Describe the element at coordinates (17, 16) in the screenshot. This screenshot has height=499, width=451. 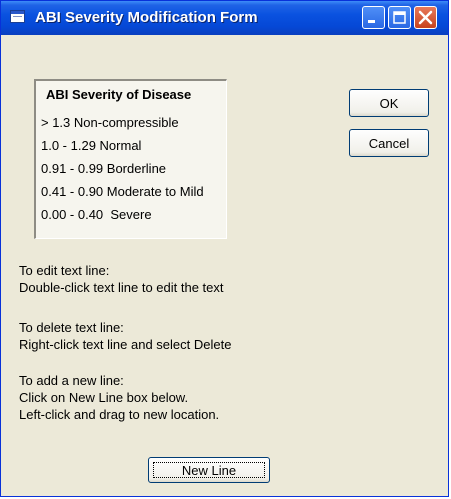
I see `window-icon` at that location.